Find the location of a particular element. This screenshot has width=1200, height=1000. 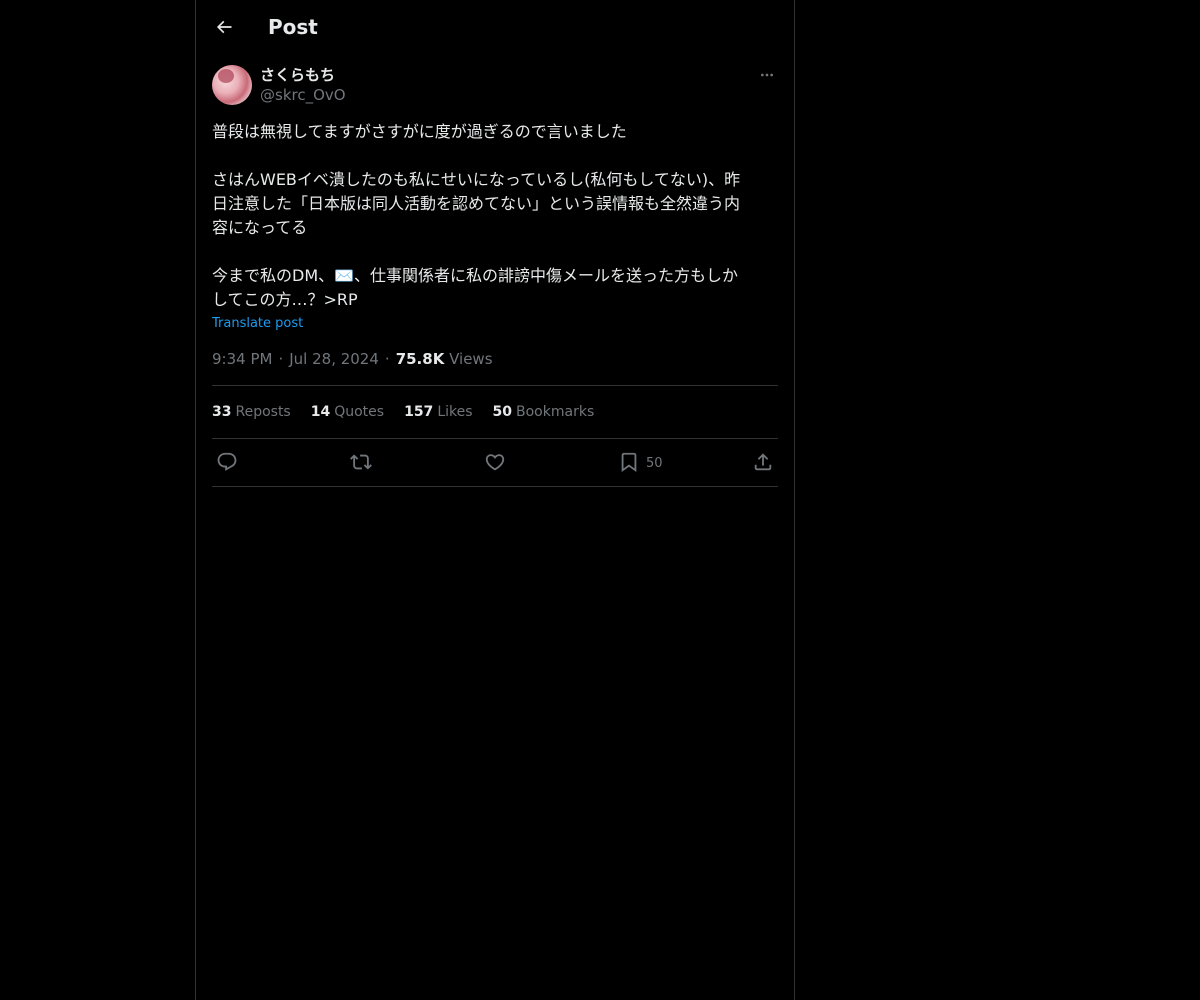

avatar is located at coordinates (232, 85).